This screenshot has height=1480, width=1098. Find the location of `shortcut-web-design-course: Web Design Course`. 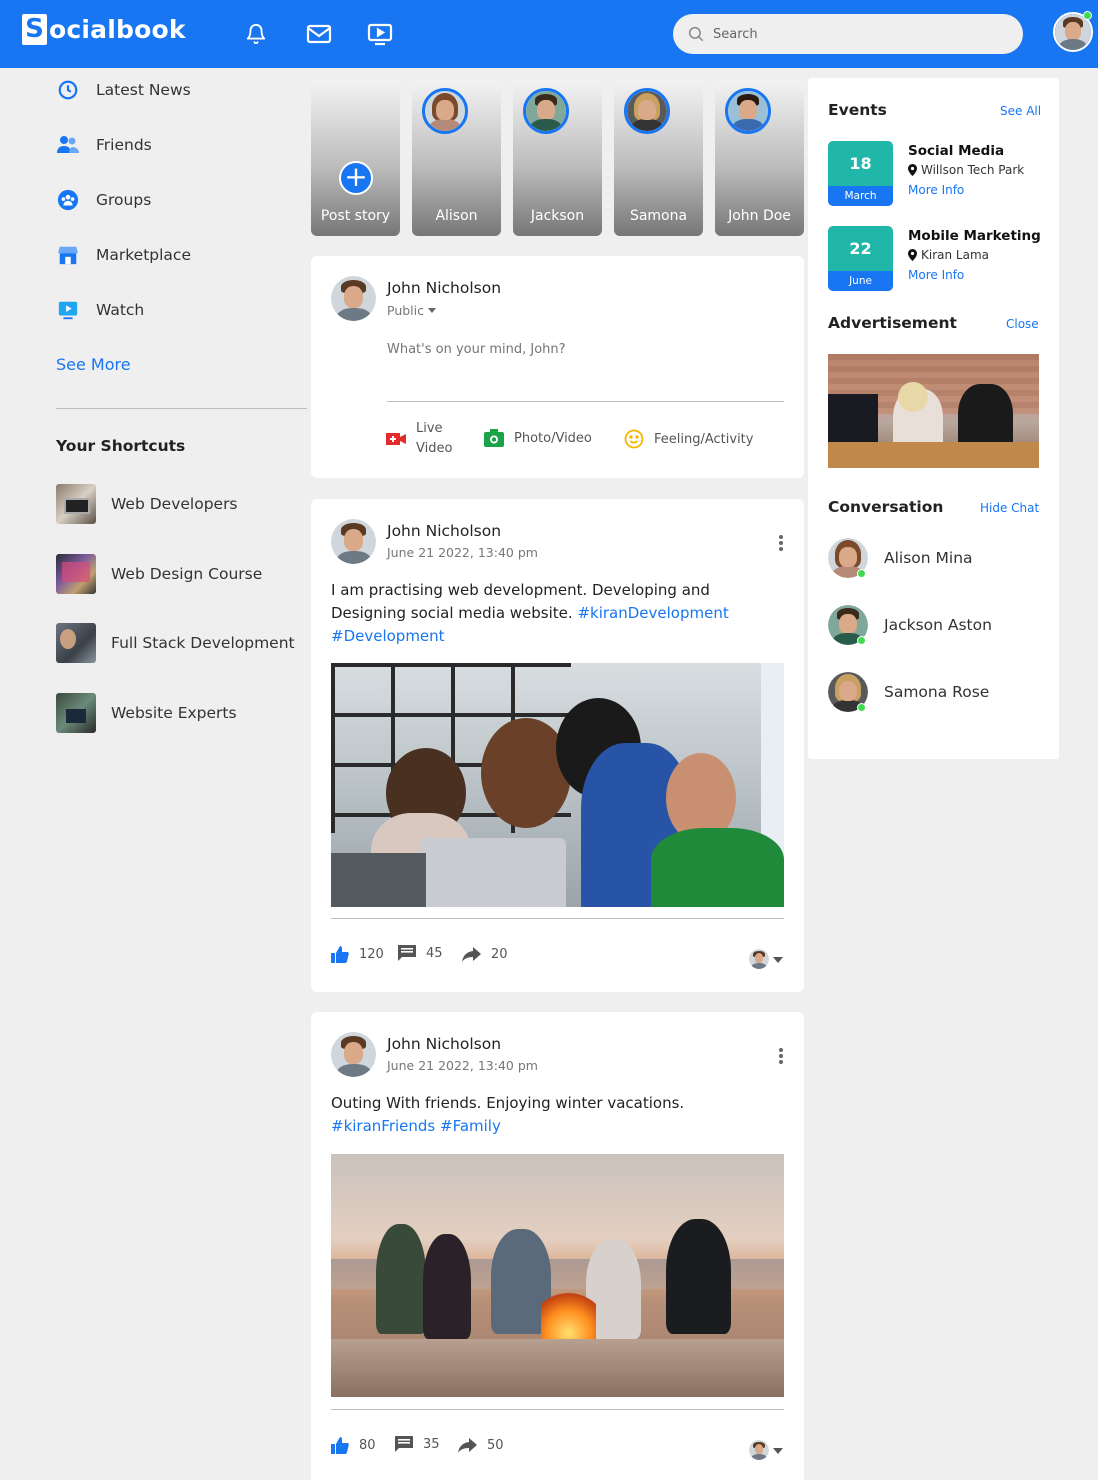

shortcut-web-design-course: Web Design Course is located at coordinates (159, 574).